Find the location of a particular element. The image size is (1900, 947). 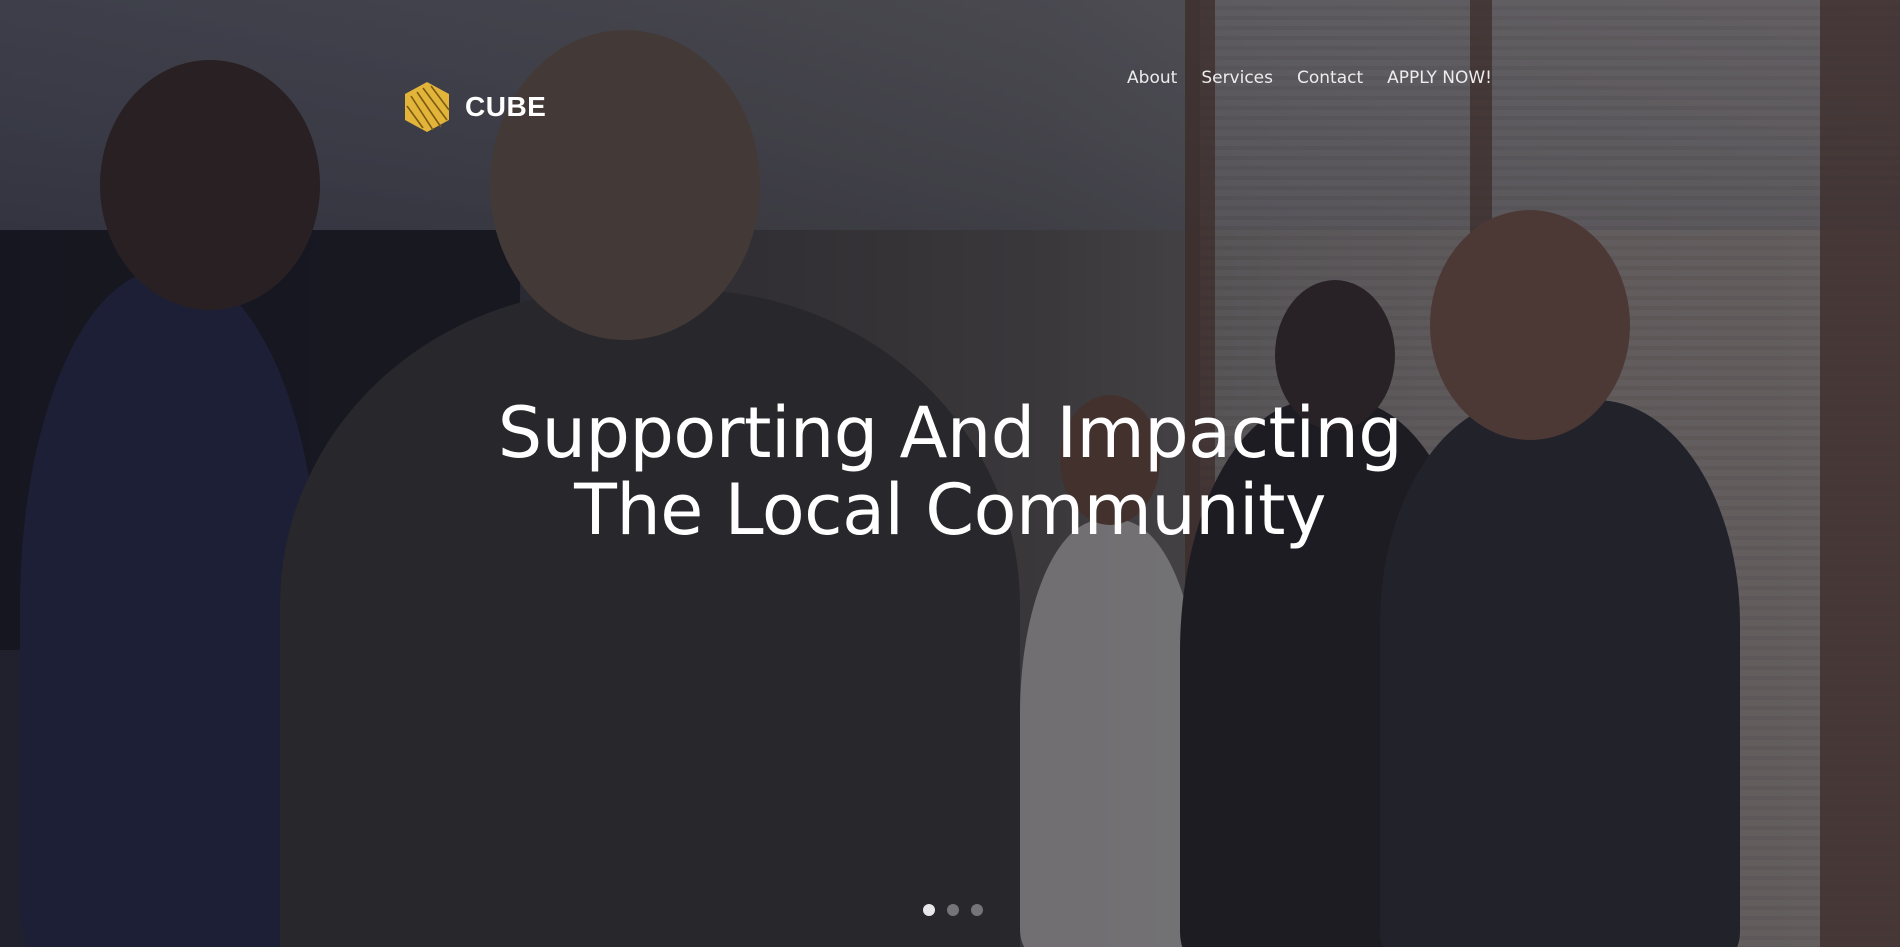

main-nav: About Services Contact APPLY NOW! is located at coordinates (1309, 78).